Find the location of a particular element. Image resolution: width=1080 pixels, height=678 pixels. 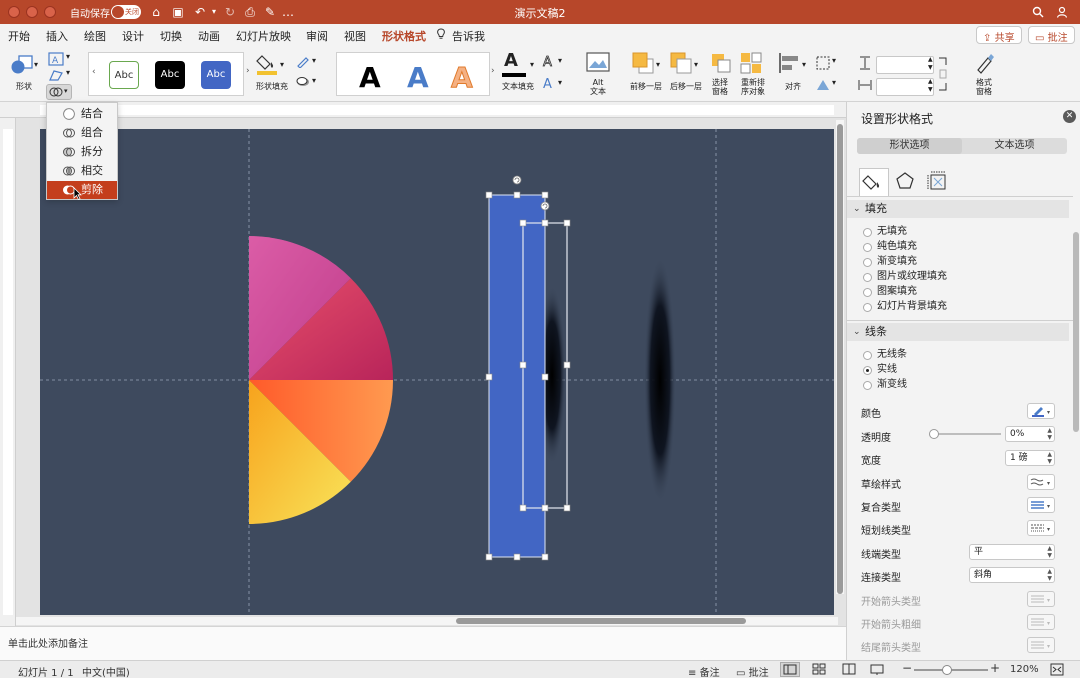

begin-arrow-type-picker: ▾ is located at coordinates (1041, 599).